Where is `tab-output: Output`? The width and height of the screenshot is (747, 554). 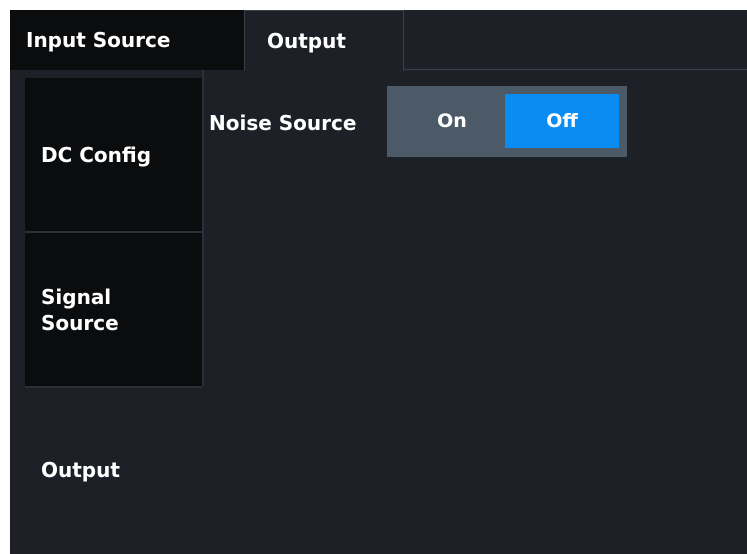 tab-output: Output is located at coordinates (324, 40).